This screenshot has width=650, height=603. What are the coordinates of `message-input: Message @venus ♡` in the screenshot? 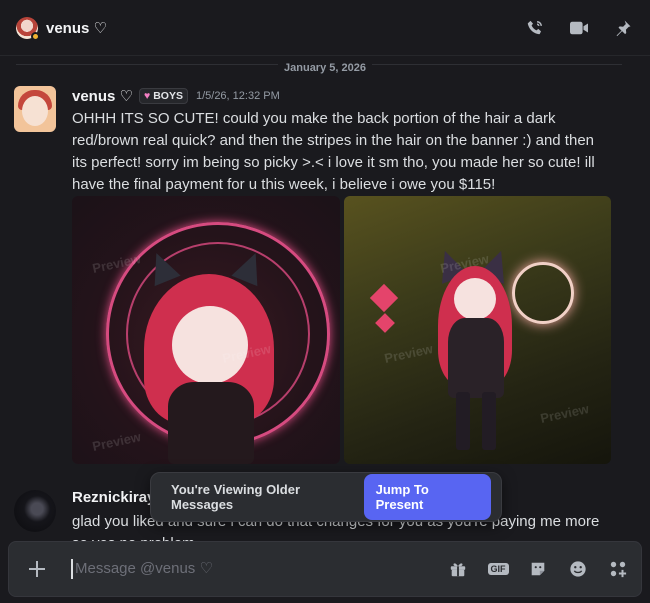 It's located at (142, 569).